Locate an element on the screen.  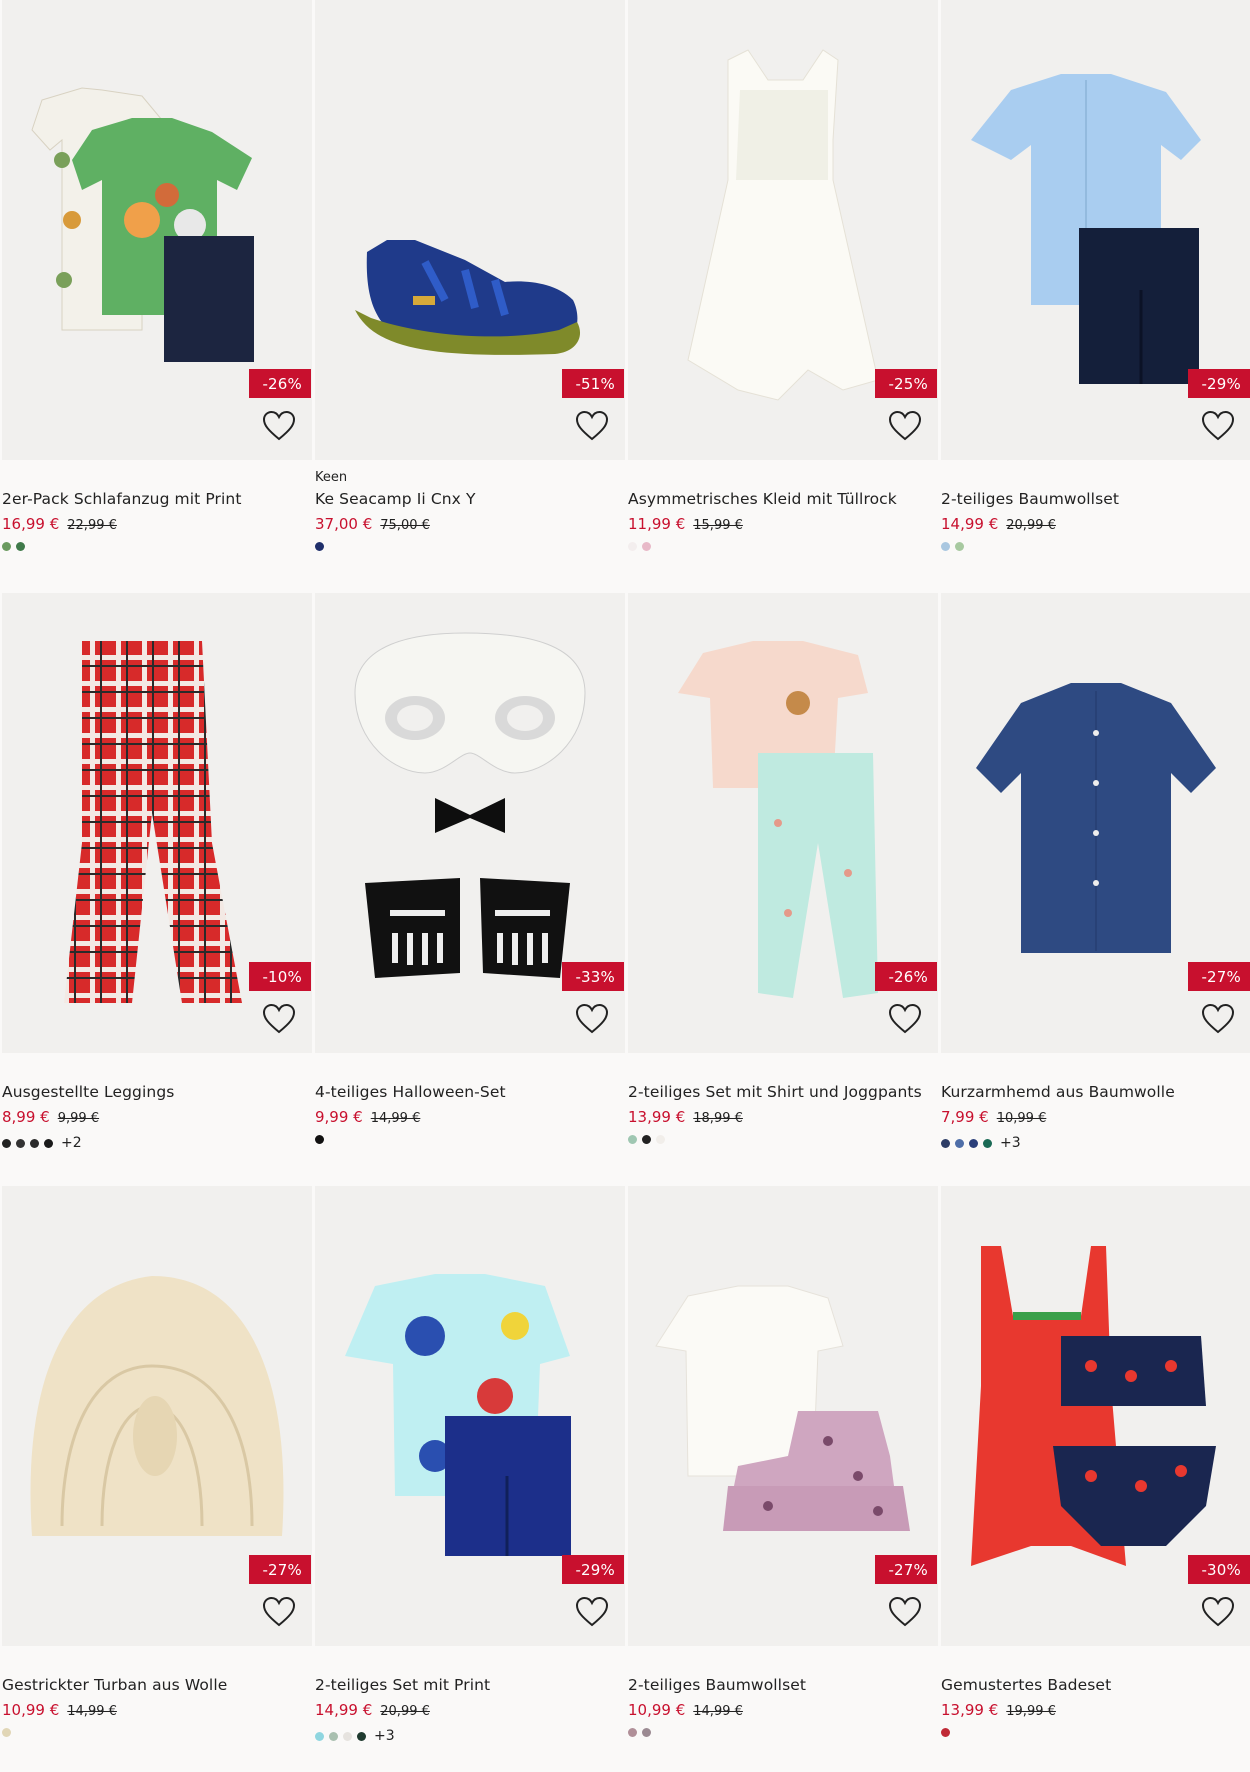
product-title: Gemustertes Badeset is located at coordinates (1095, 1685).